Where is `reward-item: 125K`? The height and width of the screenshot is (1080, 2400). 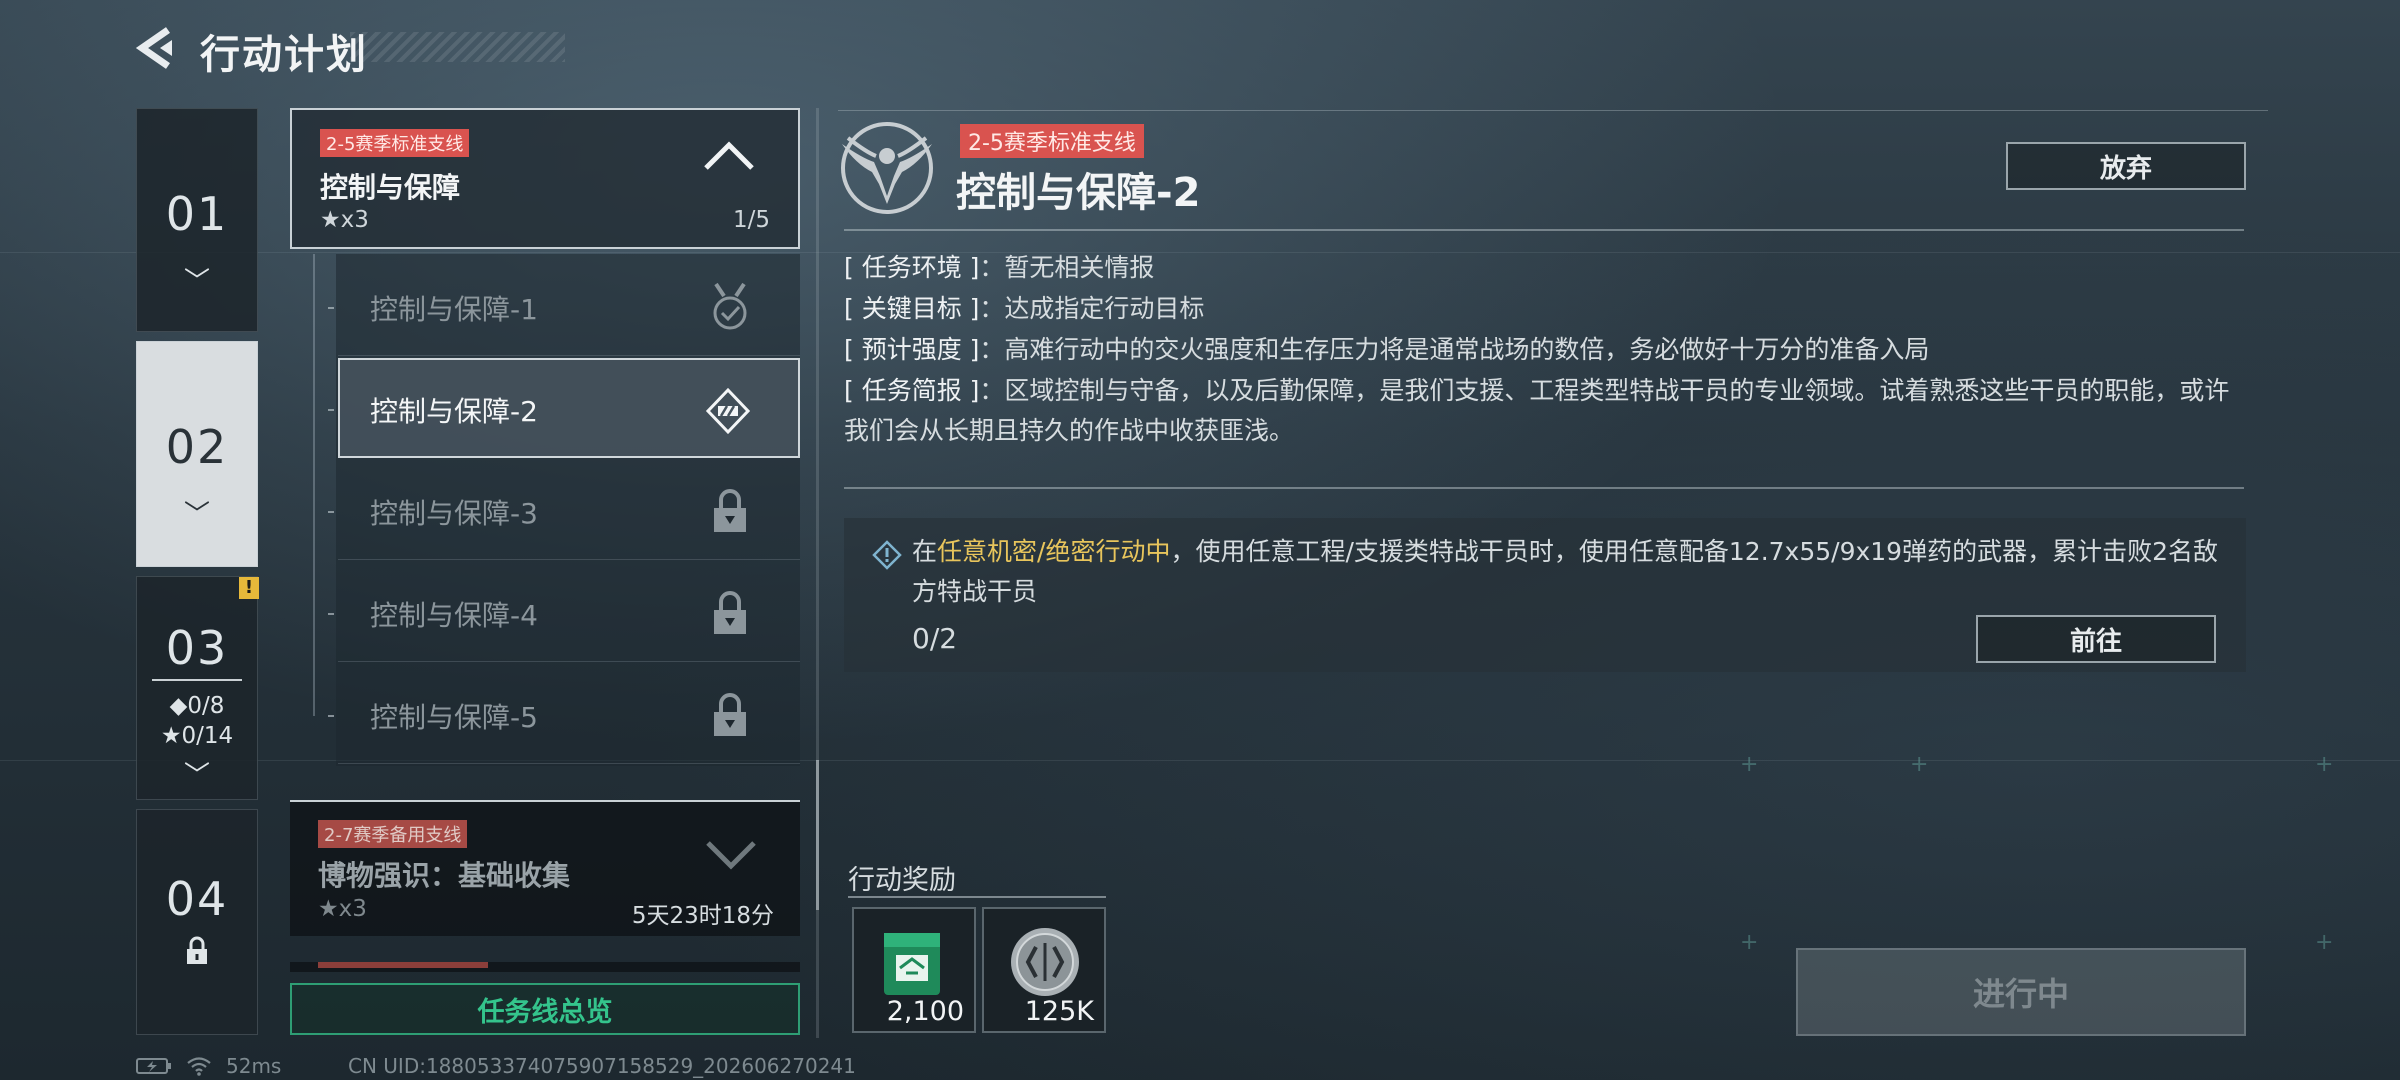 reward-item: 125K is located at coordinates (1044, 970).